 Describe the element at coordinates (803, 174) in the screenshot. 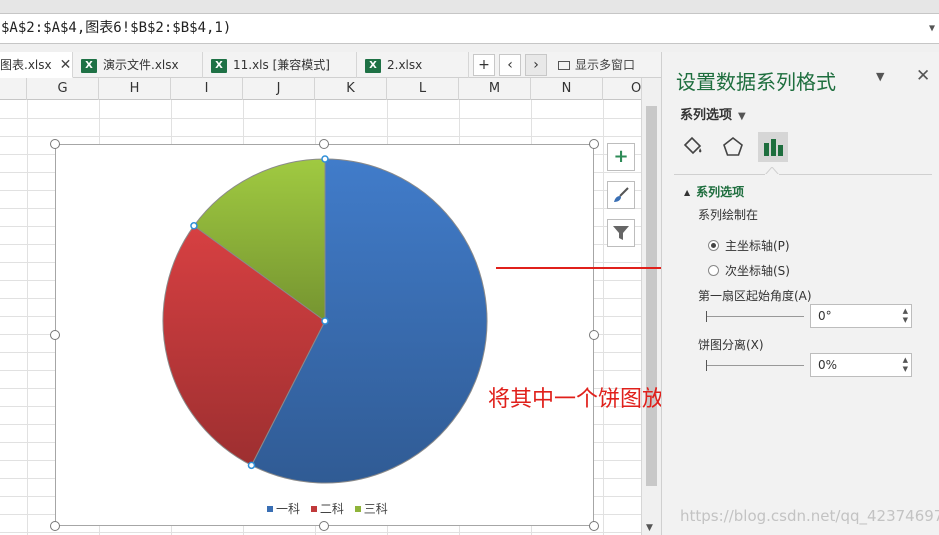

I see `divider` at that location.